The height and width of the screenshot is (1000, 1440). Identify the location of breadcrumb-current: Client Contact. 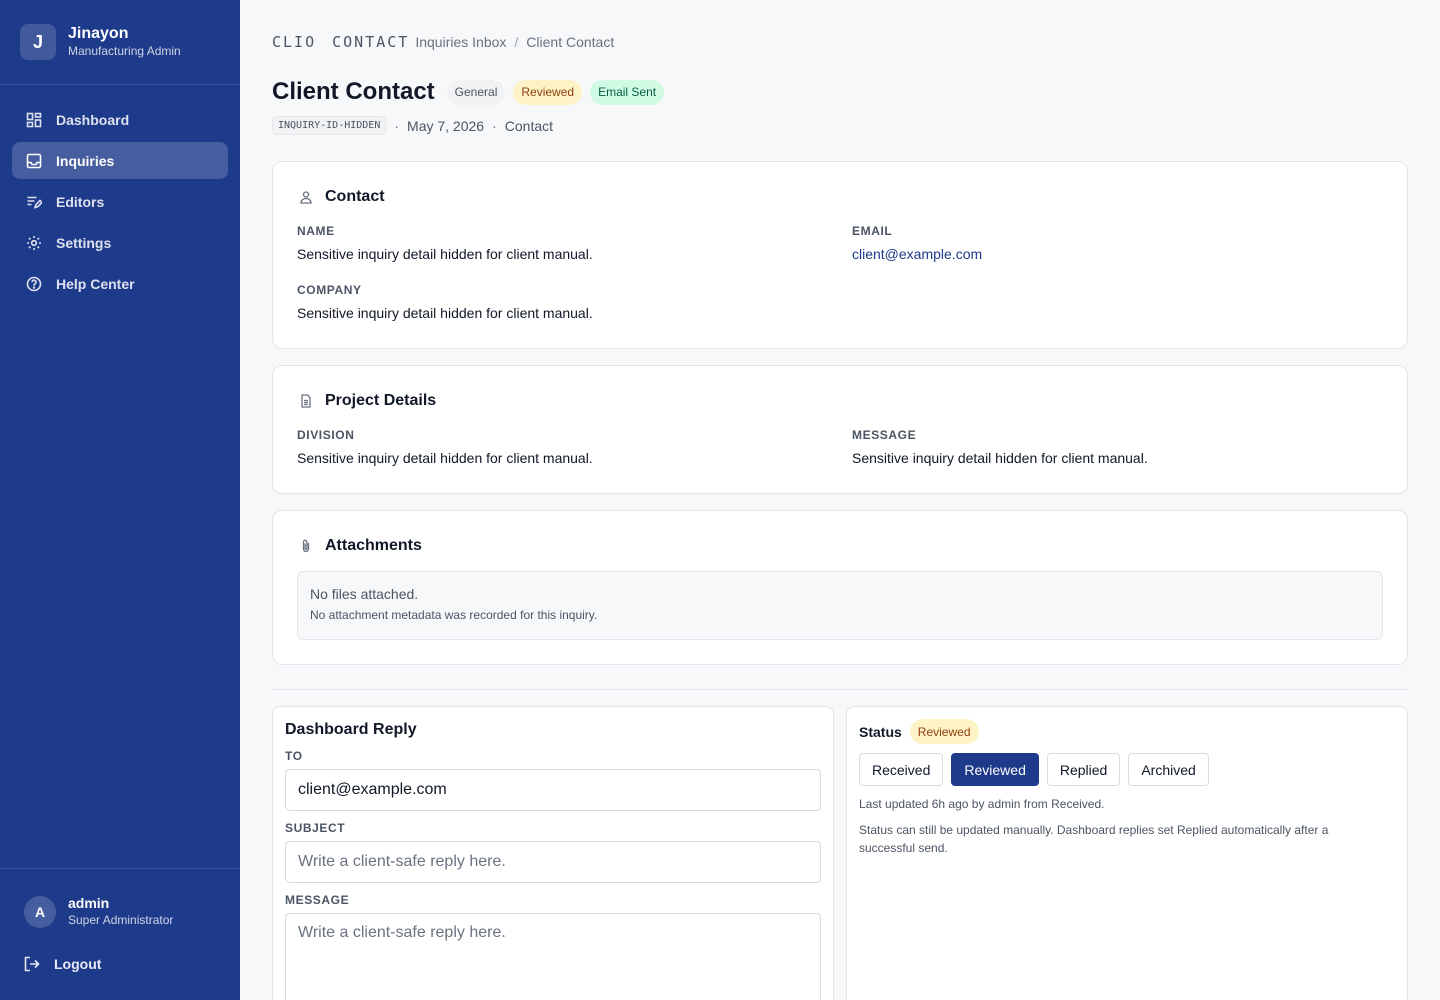
(570, 42).